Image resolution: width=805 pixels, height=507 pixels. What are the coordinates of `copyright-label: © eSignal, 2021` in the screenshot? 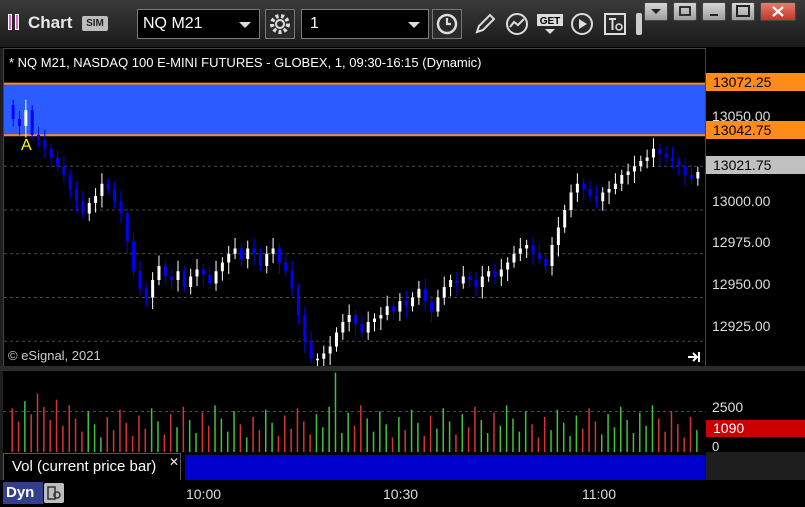 It's located at (54, 355).